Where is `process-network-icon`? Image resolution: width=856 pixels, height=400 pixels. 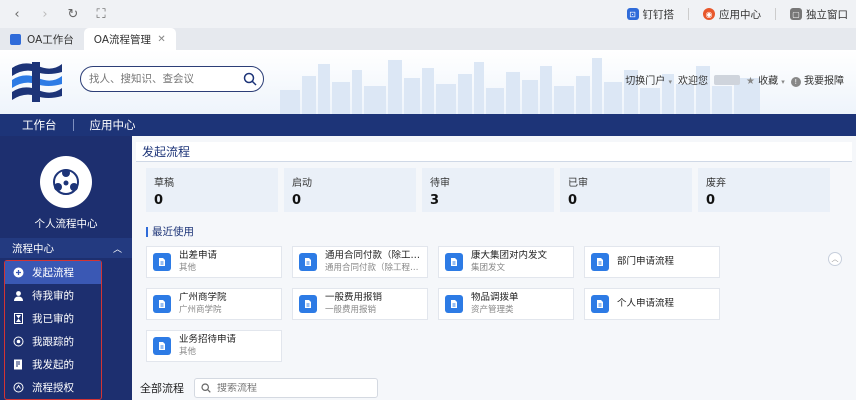 process-network-icon is located at coordinates (66, 182).